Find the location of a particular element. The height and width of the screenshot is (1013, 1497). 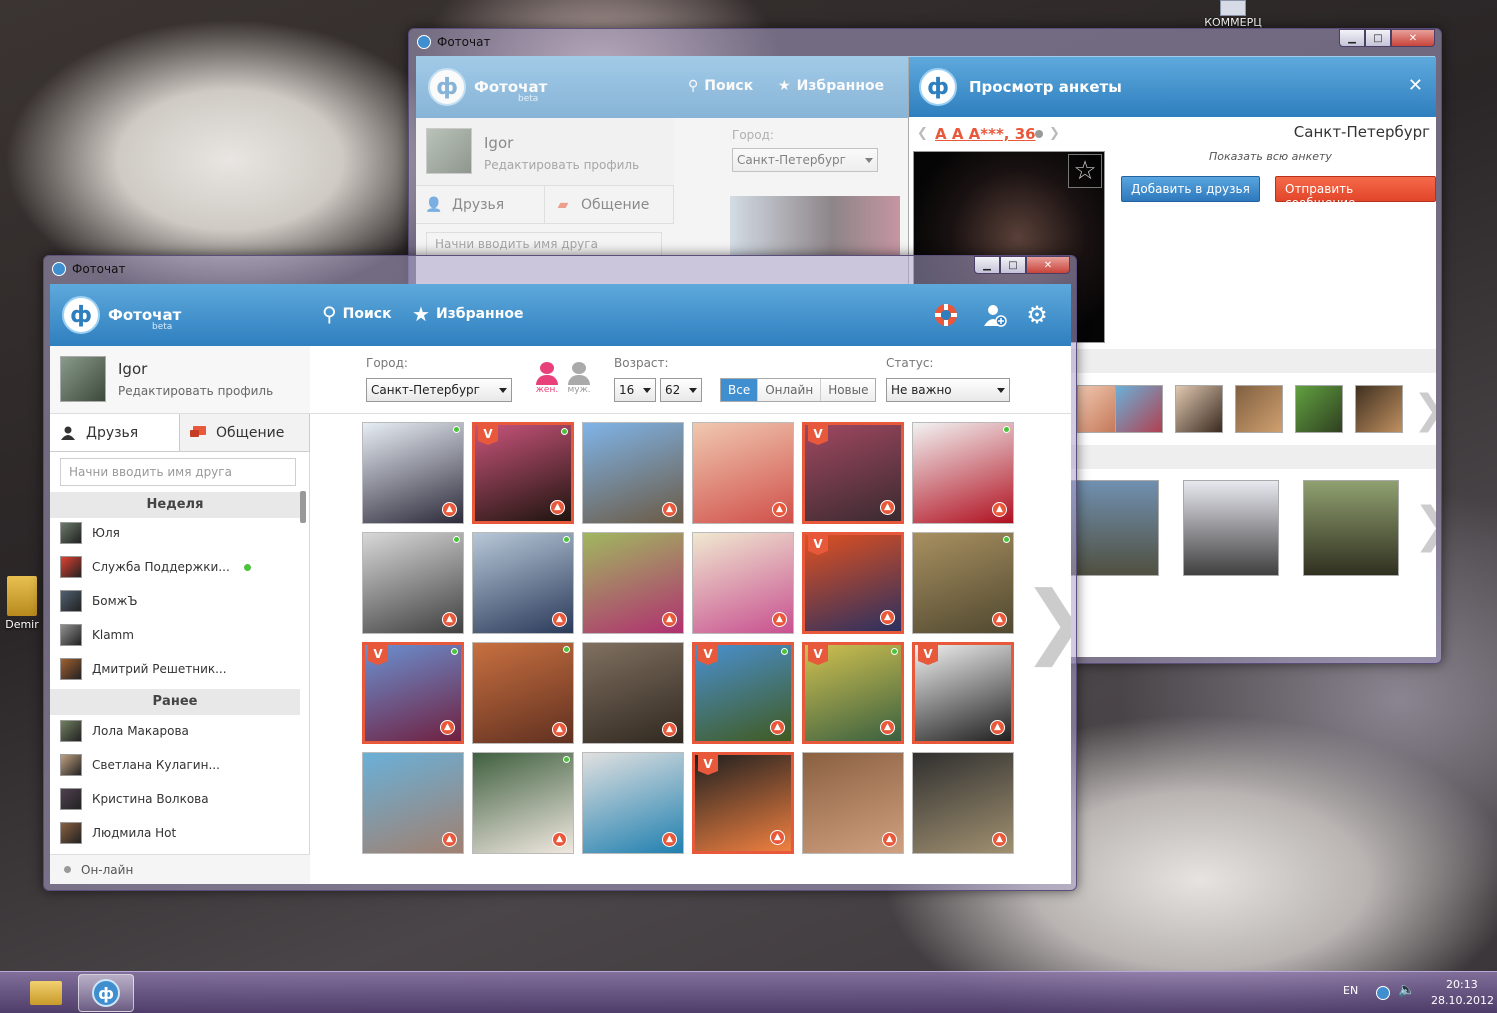

gender-male-toggle: муж. is located at coordinates (579, 378).